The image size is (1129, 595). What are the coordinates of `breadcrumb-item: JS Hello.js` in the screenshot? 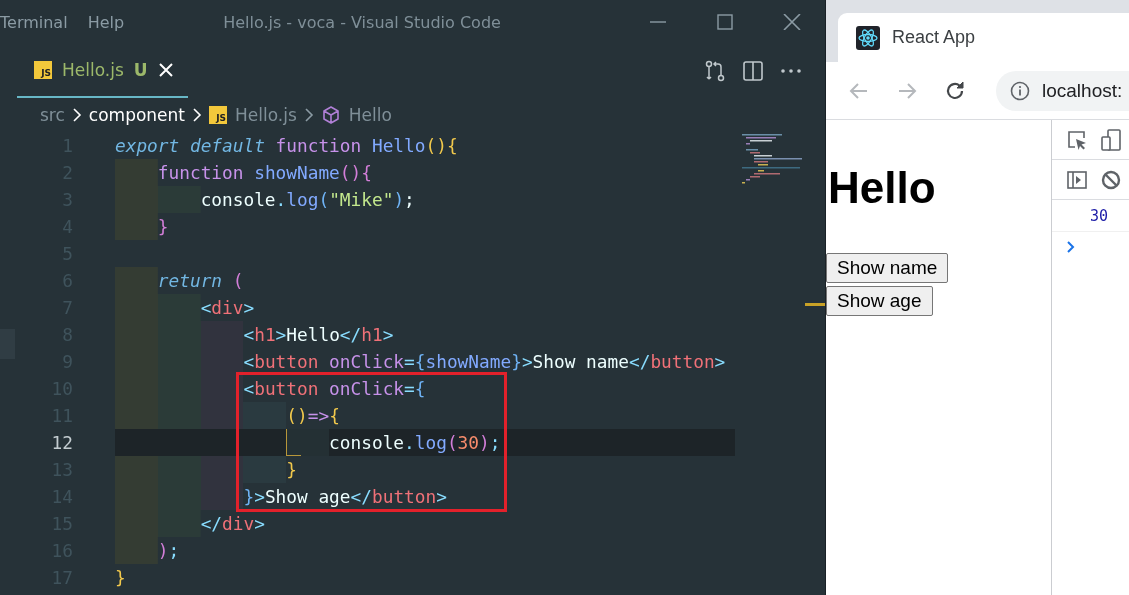 It's located at (253, 115).